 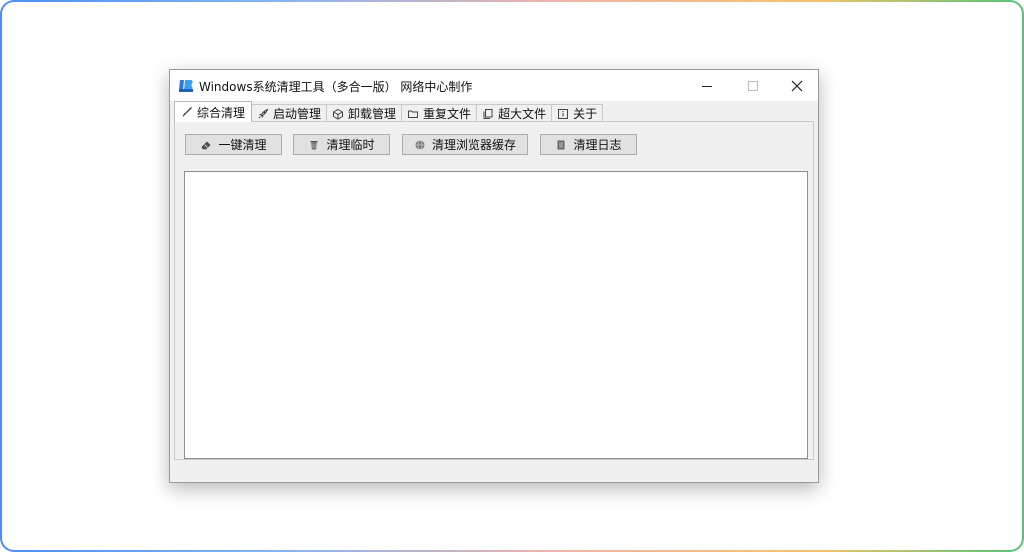 I want to click on close-icon, so click(x=796, y=85).